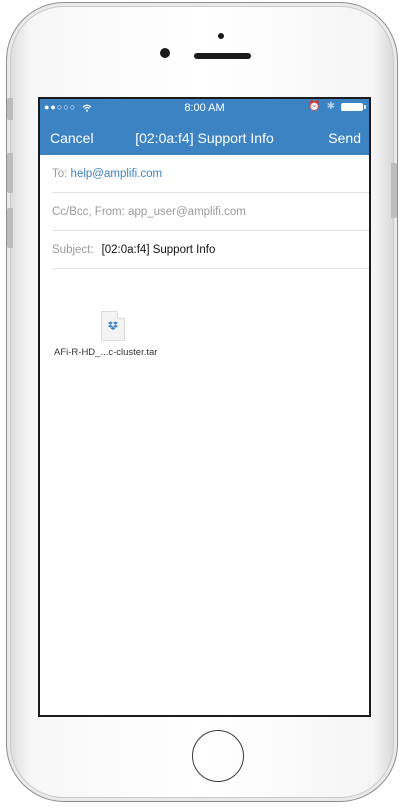  I want to click on home-button, so click(218, 756).